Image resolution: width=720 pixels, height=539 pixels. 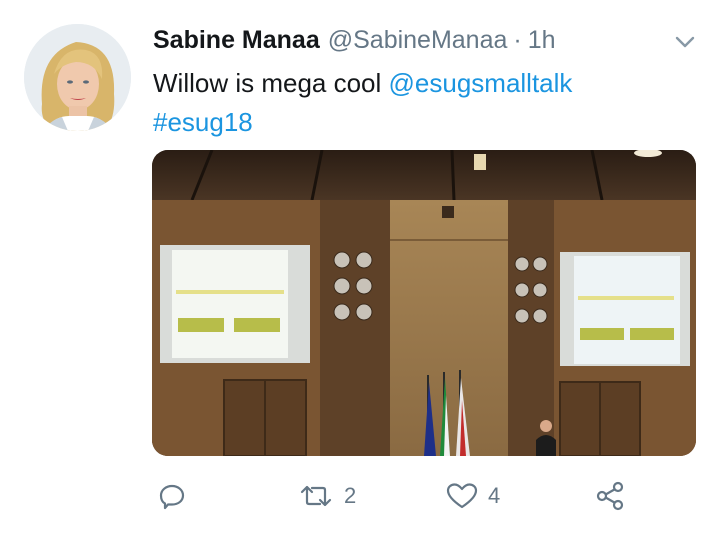 I want to click on hashtag-link: #esug18, so click(x=203, y=122).